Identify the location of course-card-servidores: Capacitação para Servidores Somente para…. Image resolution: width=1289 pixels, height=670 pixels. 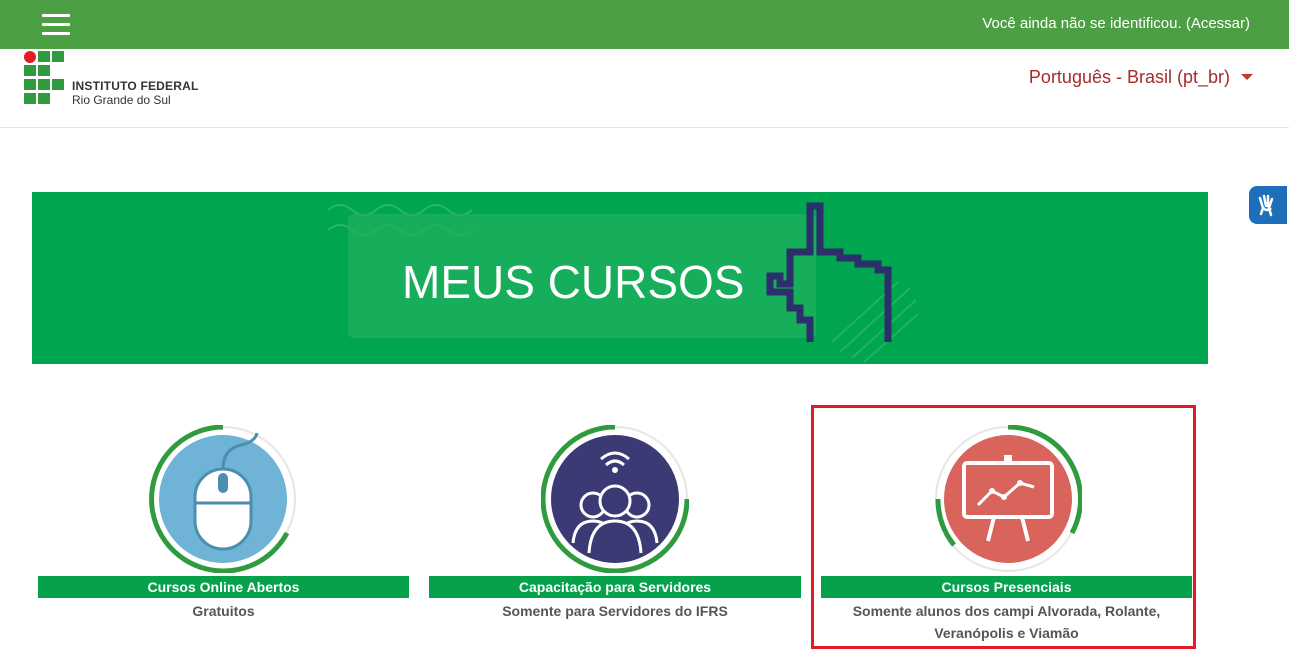
(615, 532).